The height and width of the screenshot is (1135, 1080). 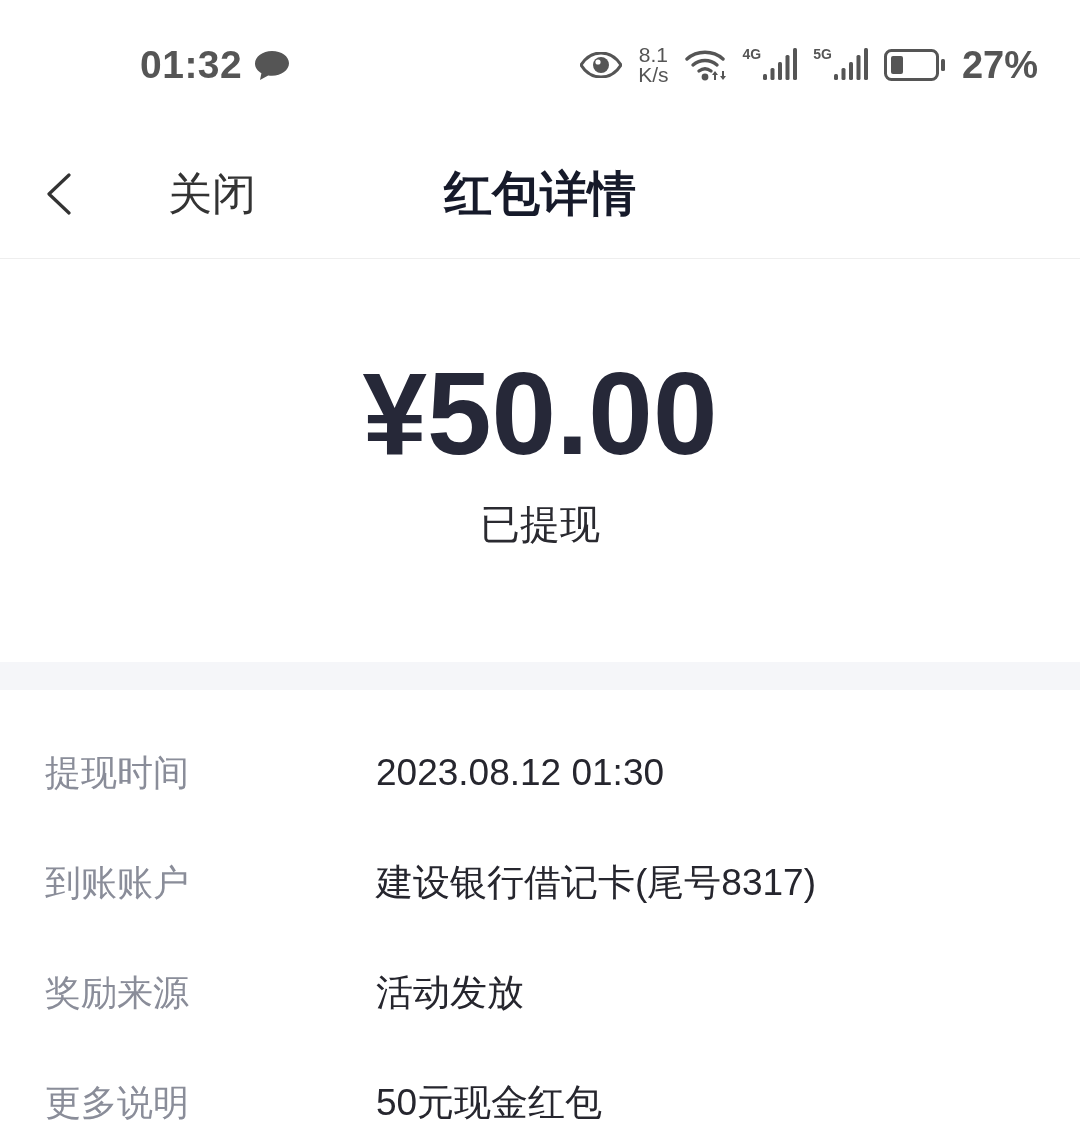 What do you see at coordinates (59, 194) in the screenshot?
I see `back-icon` at bounding box center [59, 194].